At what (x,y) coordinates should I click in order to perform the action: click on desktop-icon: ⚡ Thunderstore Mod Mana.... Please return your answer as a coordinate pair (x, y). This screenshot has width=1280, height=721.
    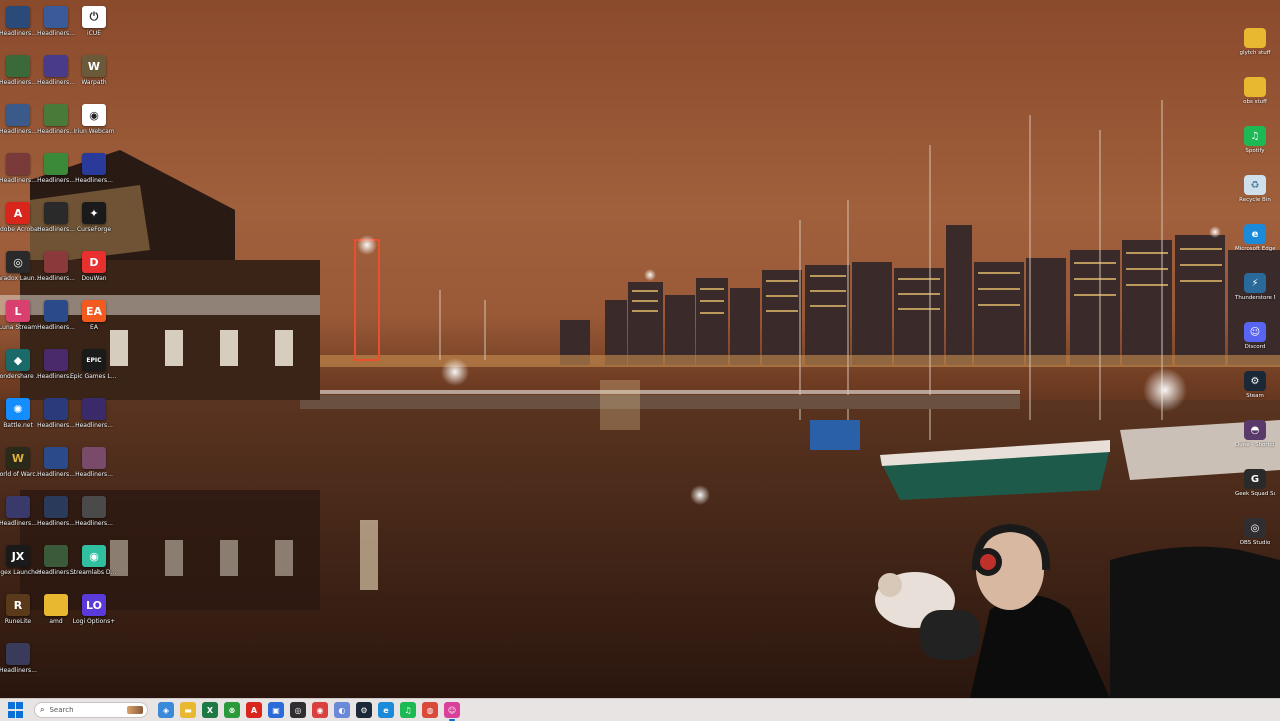
    Looking at the image, I should click on (1255, 295).